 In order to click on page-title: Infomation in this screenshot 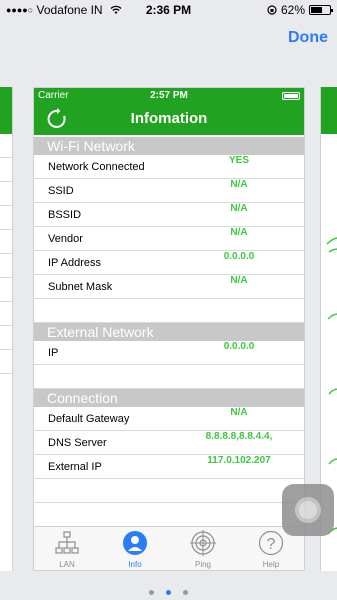, I will do `click(169, 118)`.